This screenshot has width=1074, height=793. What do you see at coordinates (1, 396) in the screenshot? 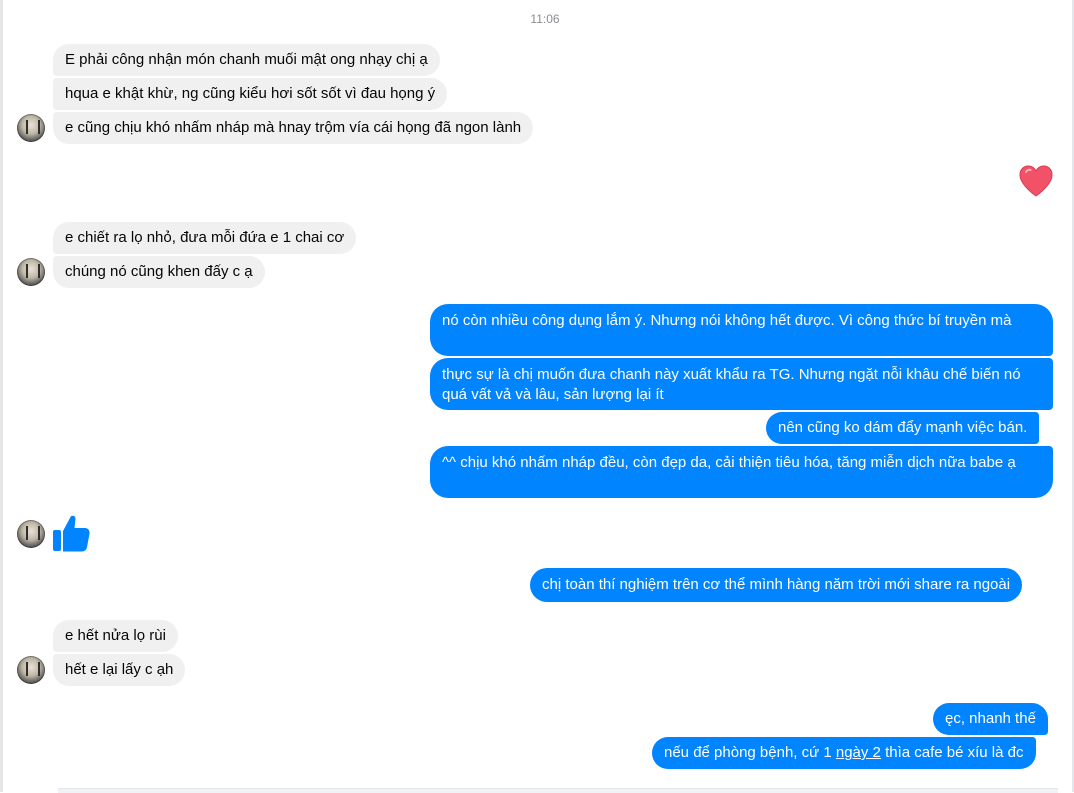
I see `left-panel-border` at bounding box center [1, 396].